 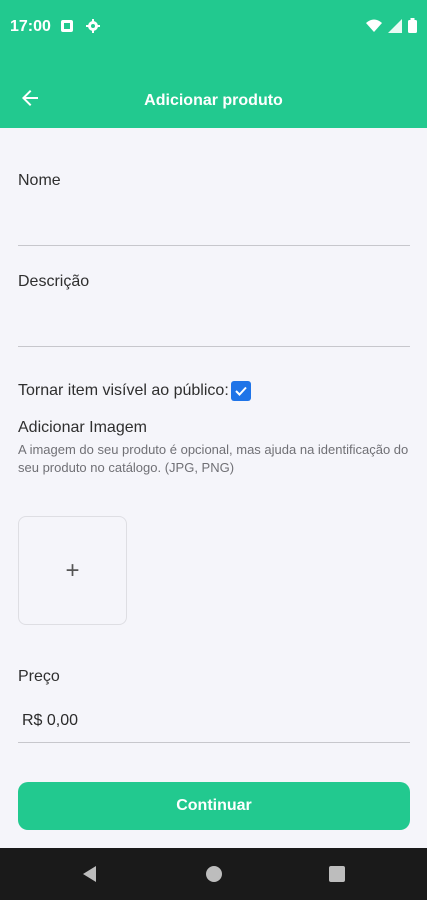 What do you see at coordinates (214, 742) in the screenshot?
I see `price-underline` at bounding box center [214, 742].